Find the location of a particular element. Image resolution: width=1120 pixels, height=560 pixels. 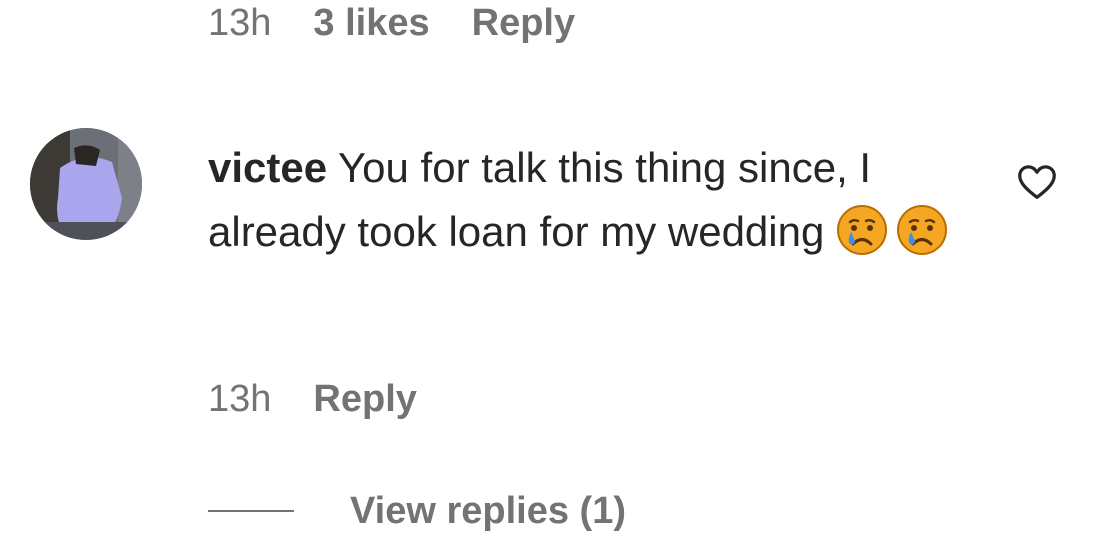

previous-comment-time: 13h is located at coordinates (240, 23).